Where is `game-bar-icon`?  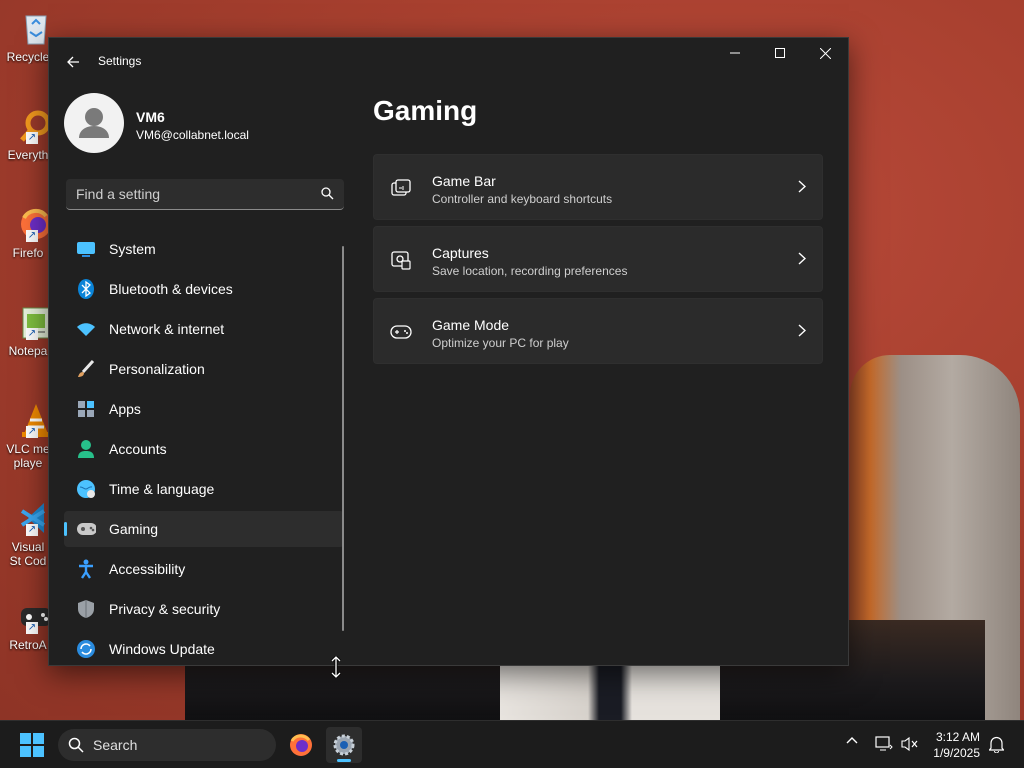
game-bar-icon is located at coordinates (401, 187).